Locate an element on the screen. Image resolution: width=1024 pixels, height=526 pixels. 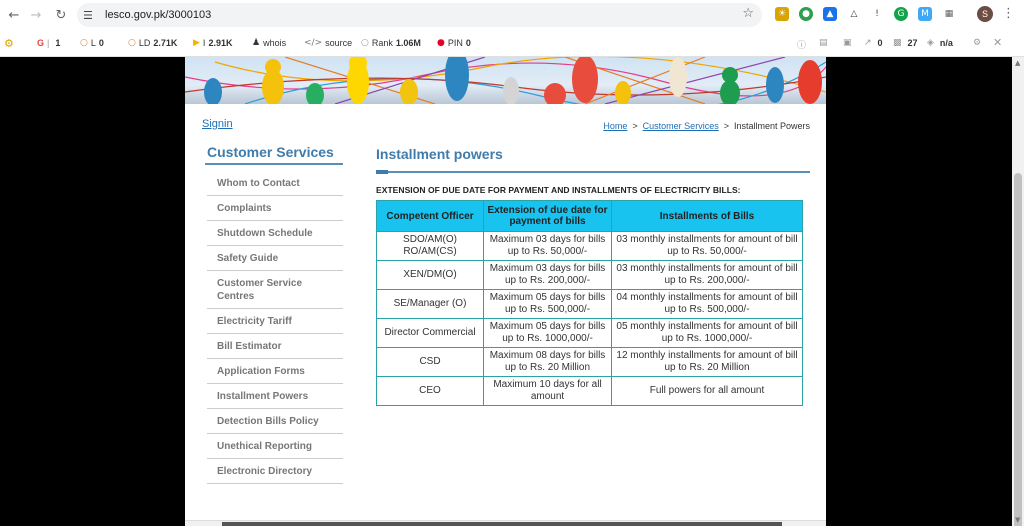
header-banner-image is located at coordinates (505, 80).